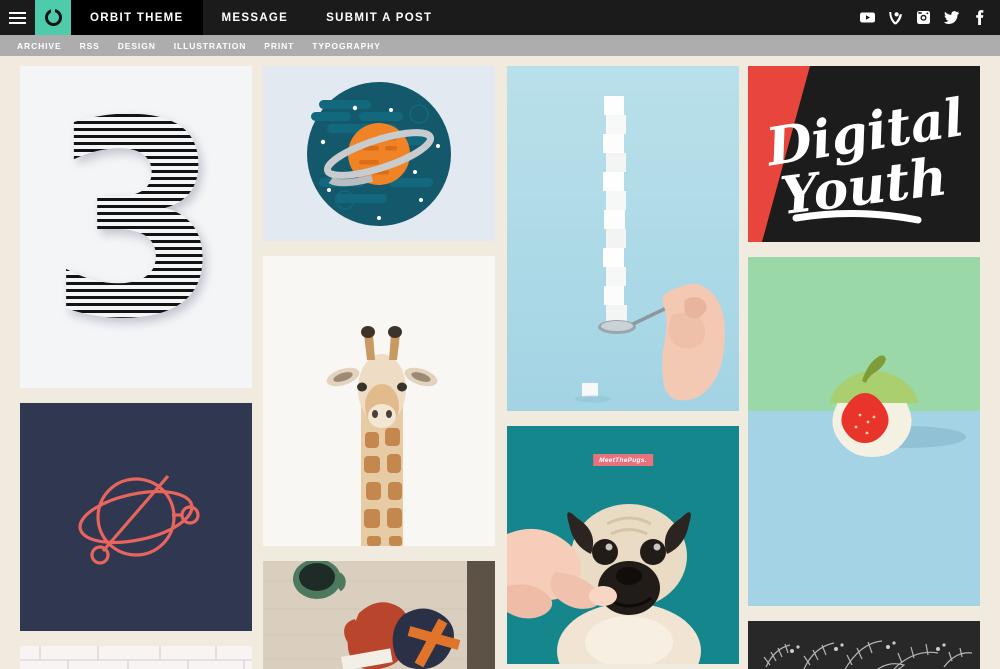  I want to click on nav-item-message: MESSAGE, so click(255, 17).